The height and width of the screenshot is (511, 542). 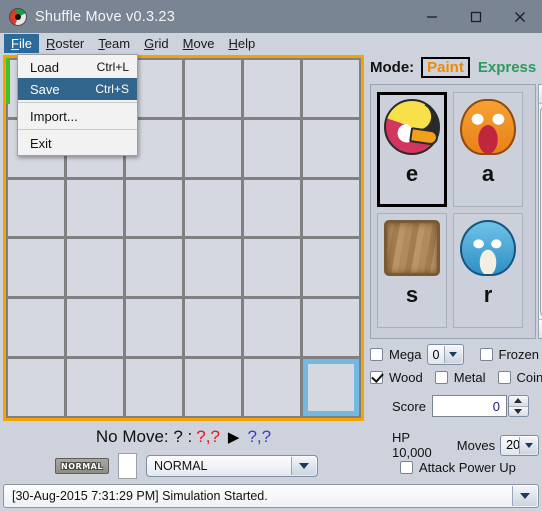 What do you see at coordinates (241, 43) in the screenshot?
I see `menu-help: Help` at bounding box center [241, 43].